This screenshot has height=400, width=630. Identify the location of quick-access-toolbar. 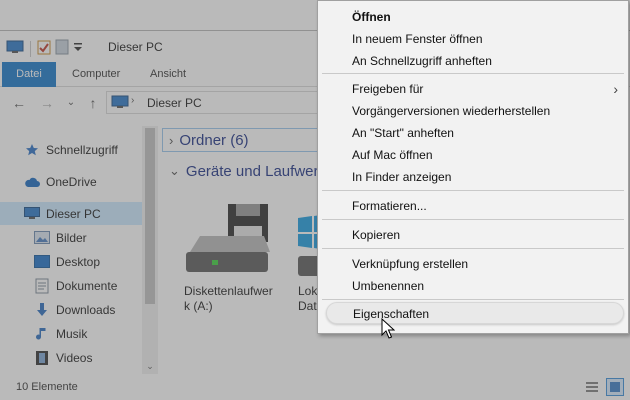
(44, 48).